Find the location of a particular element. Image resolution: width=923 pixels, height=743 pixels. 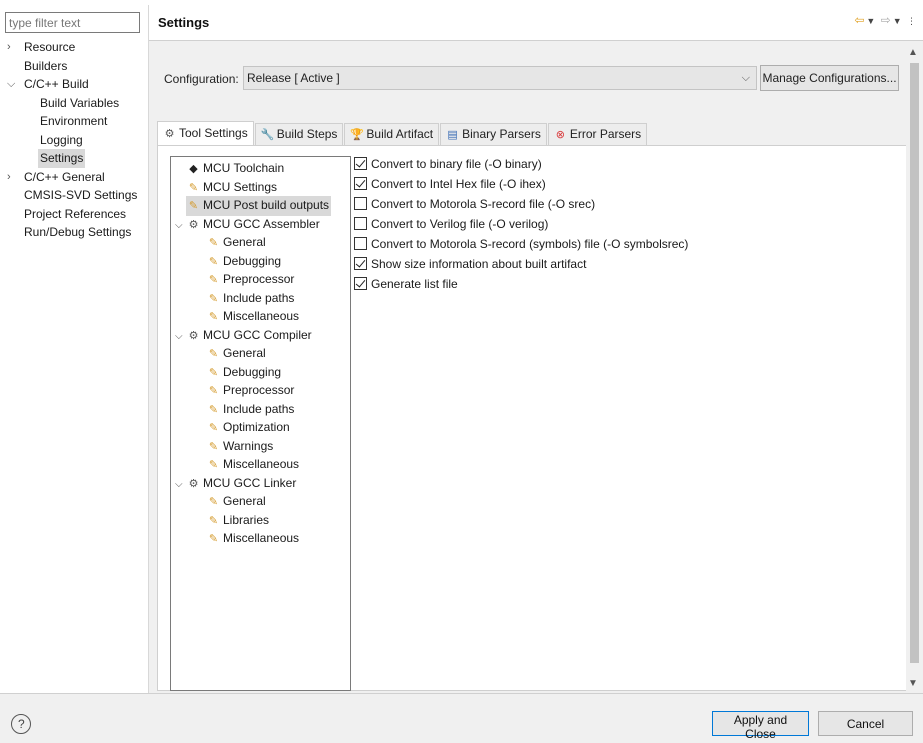

tool-tree-item-mcu-settings: ✎ MCU Settings is located at coordinates (227, 187).